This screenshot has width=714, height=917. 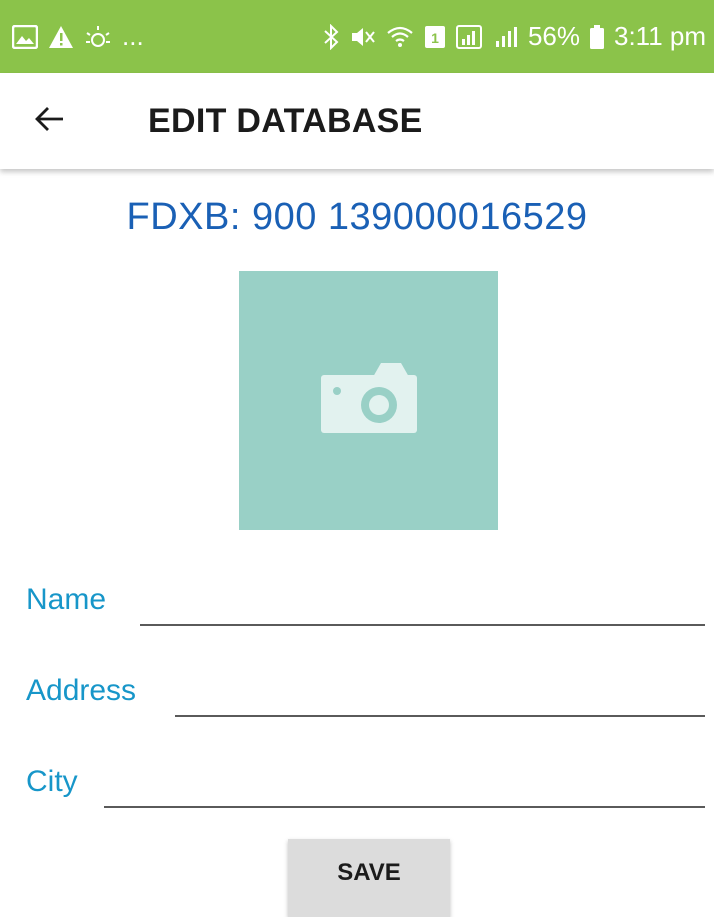 What do you see at coordinates (468, 36) in the screenshot?
I see `signal-icon` at bounding box center [468, 36].